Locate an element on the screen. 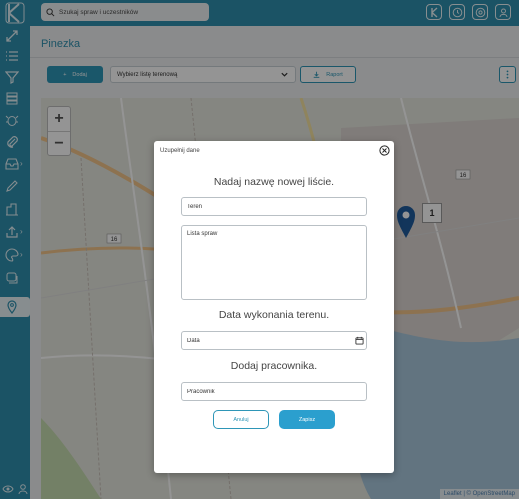  list-name-input is located at coordinates (274, 206).